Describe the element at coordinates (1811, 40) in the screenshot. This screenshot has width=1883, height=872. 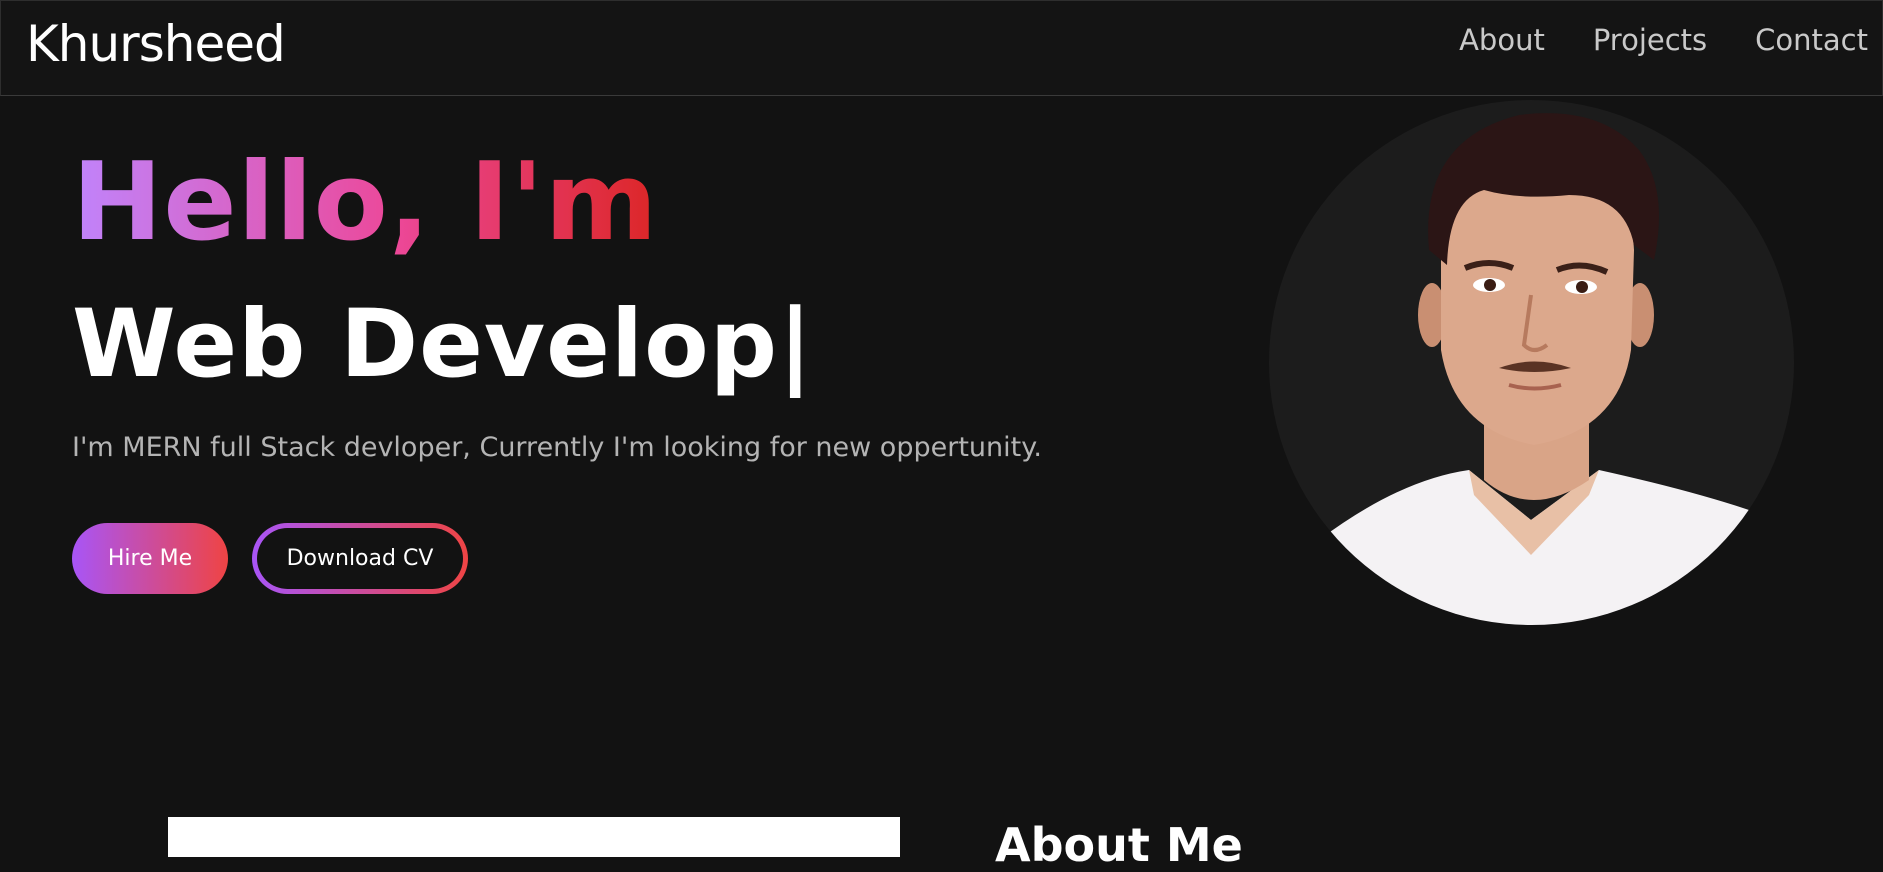
I see `nav-link-contact: Contact` at that location.